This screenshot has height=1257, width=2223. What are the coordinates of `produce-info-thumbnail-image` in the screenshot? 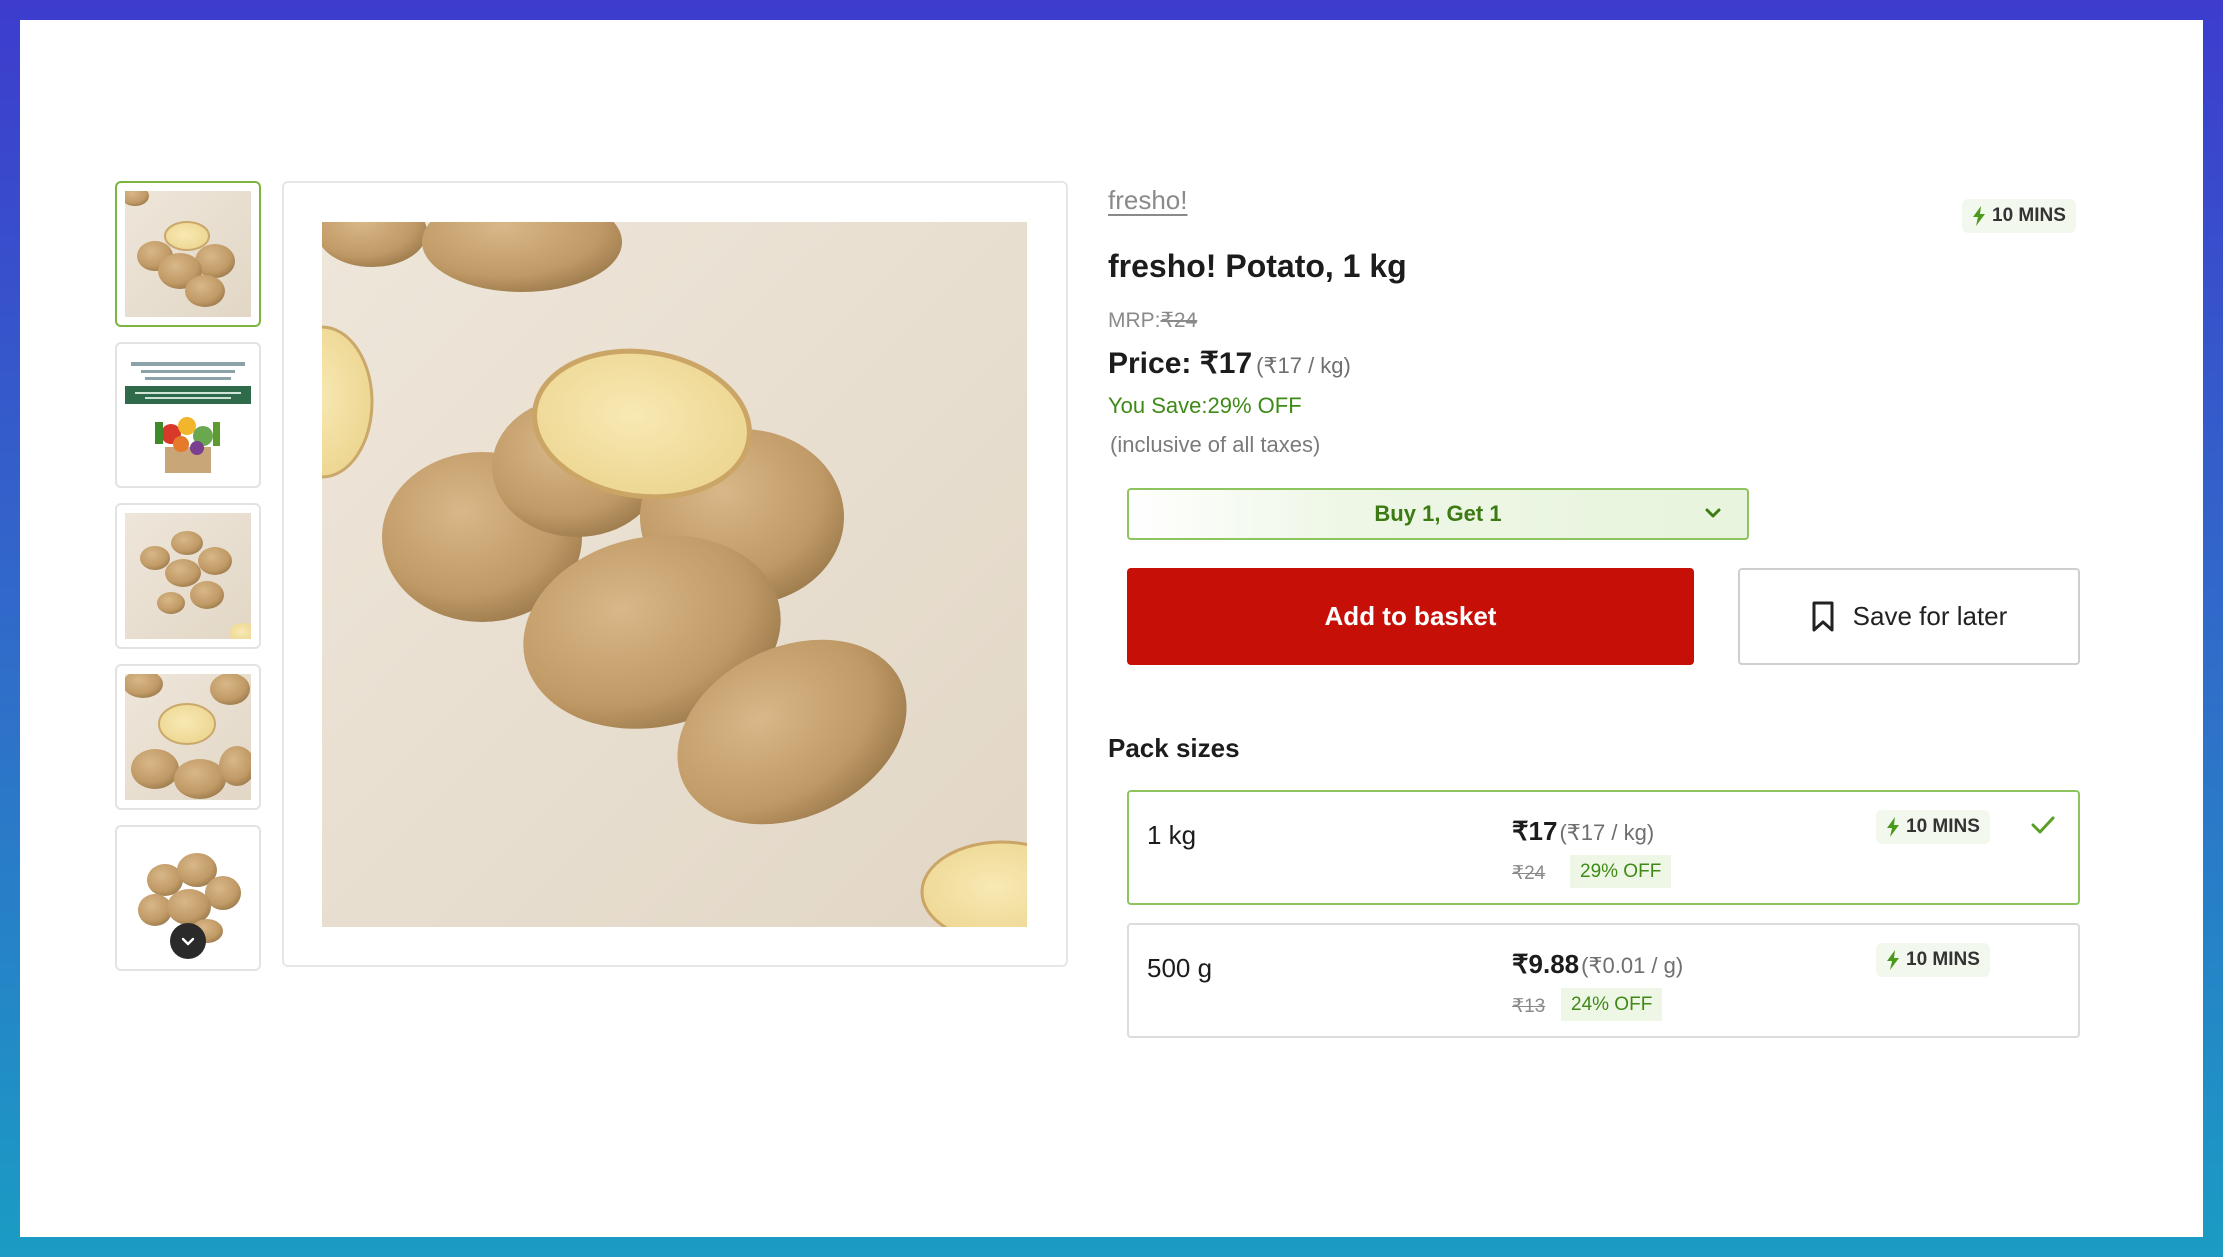 It's located at (188, 415).